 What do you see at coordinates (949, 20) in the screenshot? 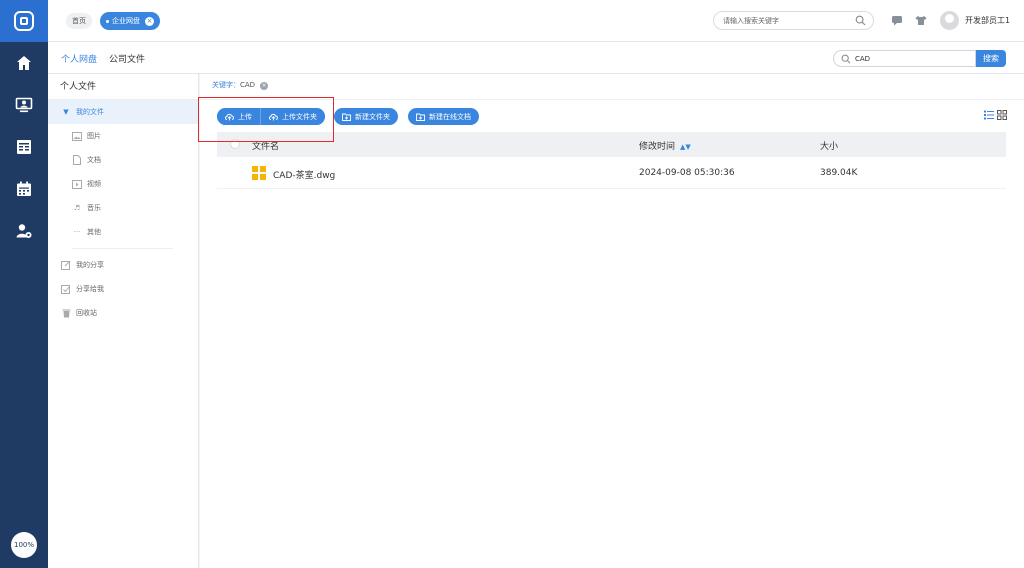
I see `avatar` at bounding box center [949, 20].